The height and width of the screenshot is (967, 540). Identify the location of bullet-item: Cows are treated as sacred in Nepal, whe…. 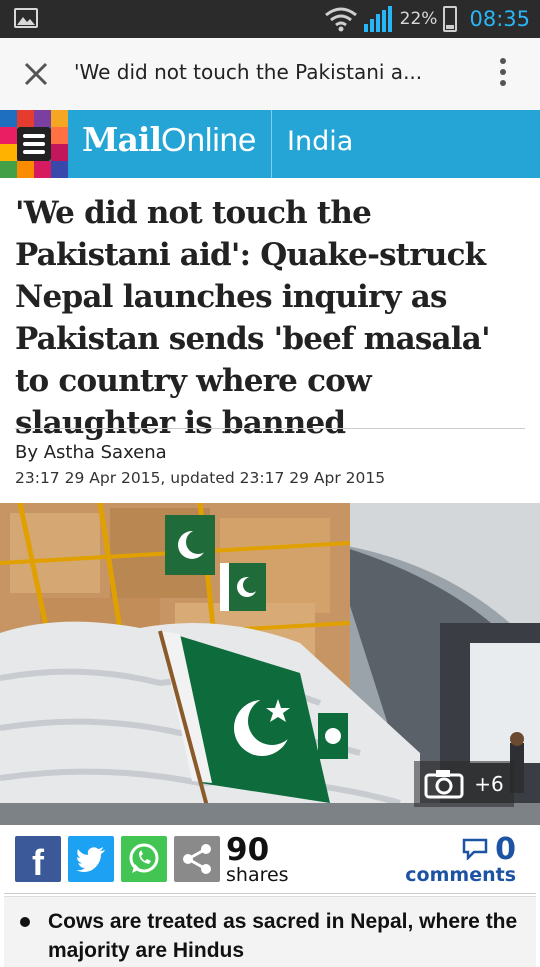
(283, 936).